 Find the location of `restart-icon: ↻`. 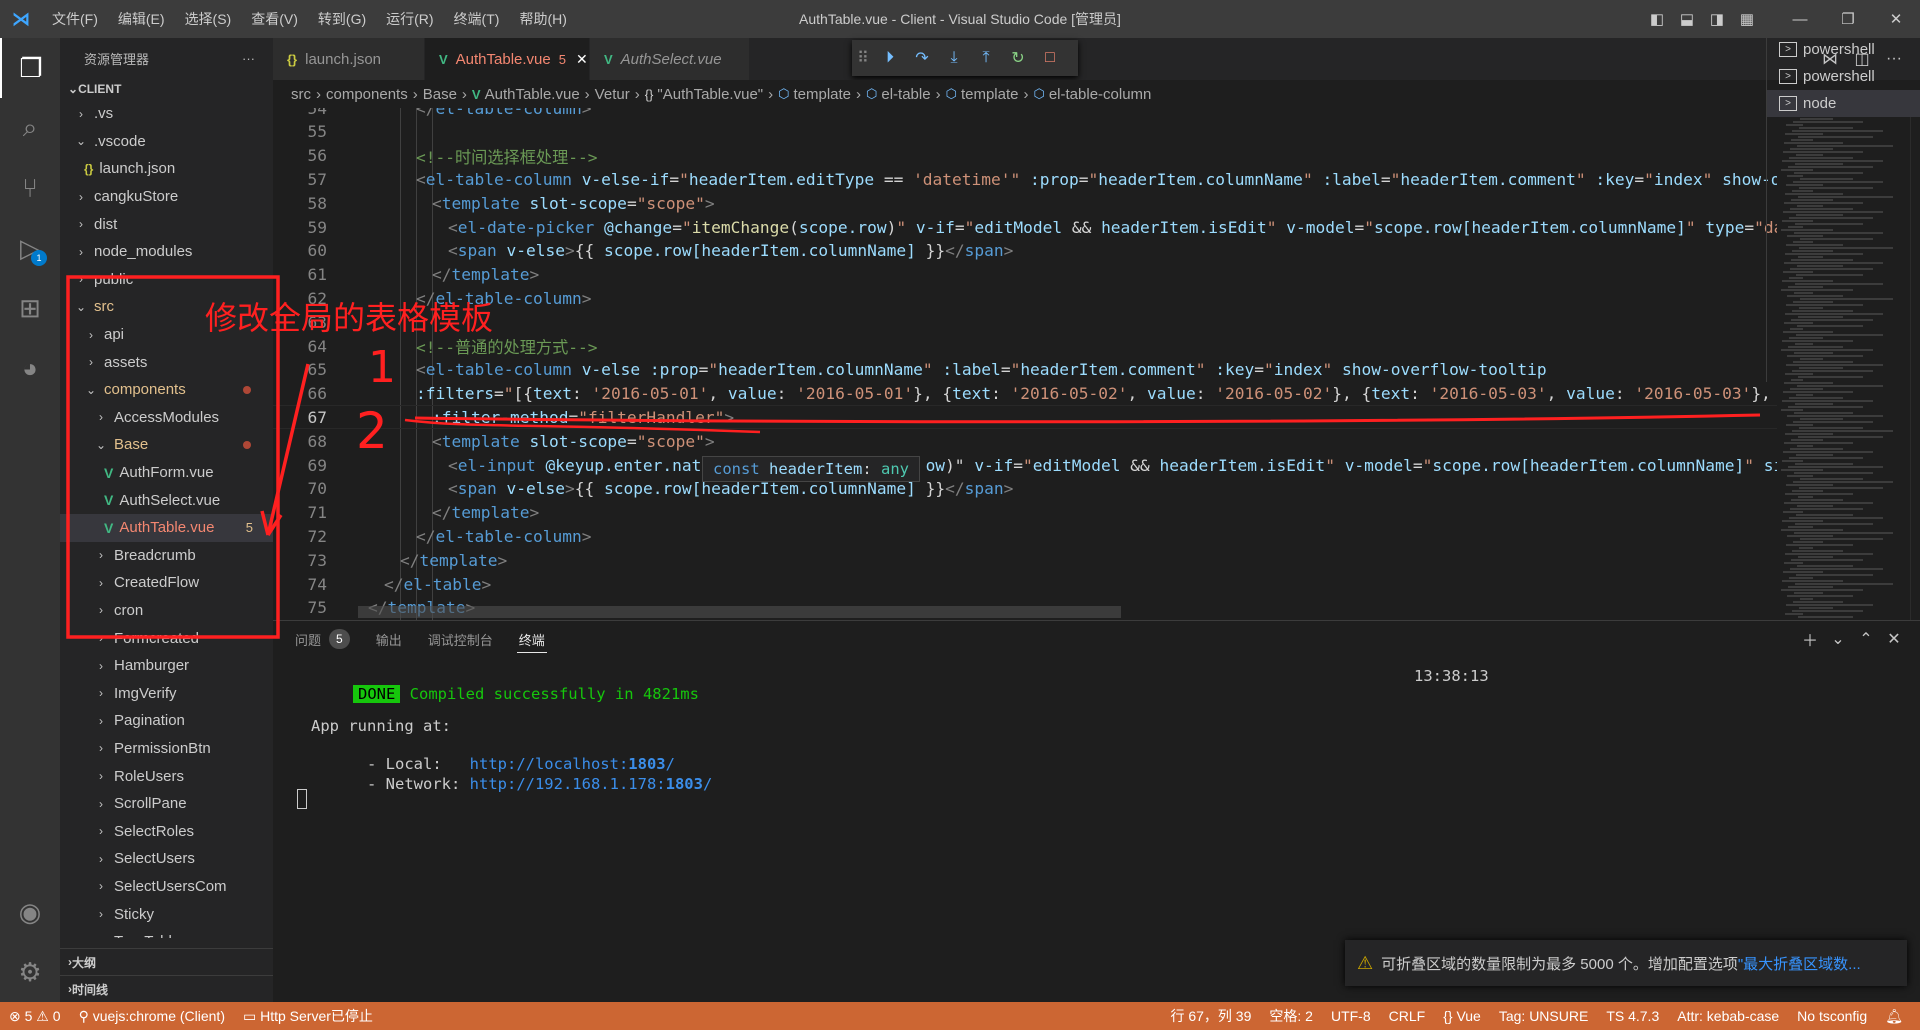

restart-icon: ↻ is located at coordinates (1018, 58).